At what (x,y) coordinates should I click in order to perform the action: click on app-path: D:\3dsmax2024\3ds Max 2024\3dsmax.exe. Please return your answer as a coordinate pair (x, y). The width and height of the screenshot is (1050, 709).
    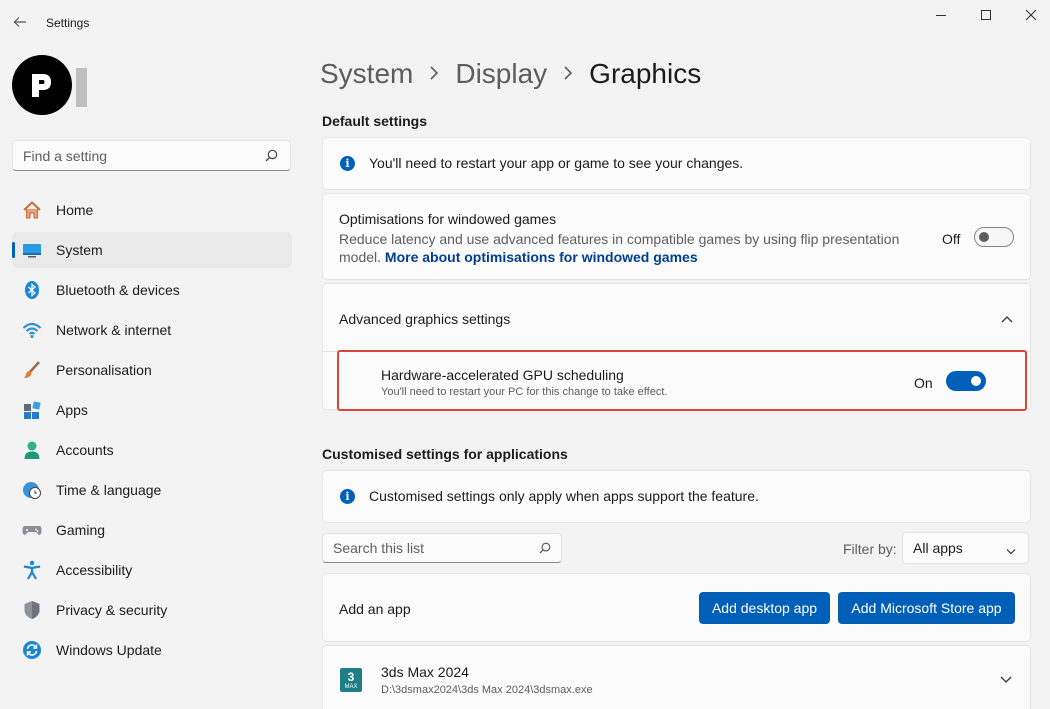
    Looking at the image, I should click on (487, 690).